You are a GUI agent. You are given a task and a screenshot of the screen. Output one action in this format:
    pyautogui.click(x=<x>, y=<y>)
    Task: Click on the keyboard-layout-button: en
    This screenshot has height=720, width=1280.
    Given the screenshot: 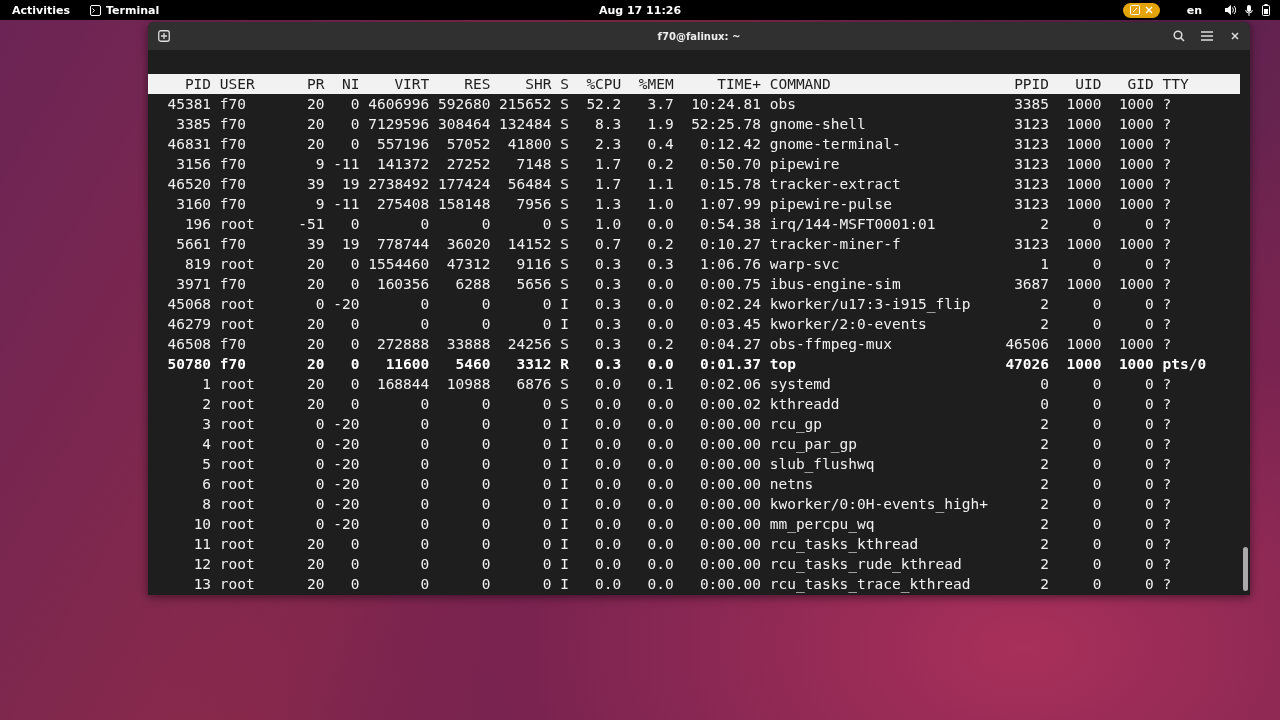 What is the action you would take?
    pyautogui.click(x=1194, y=10)
    